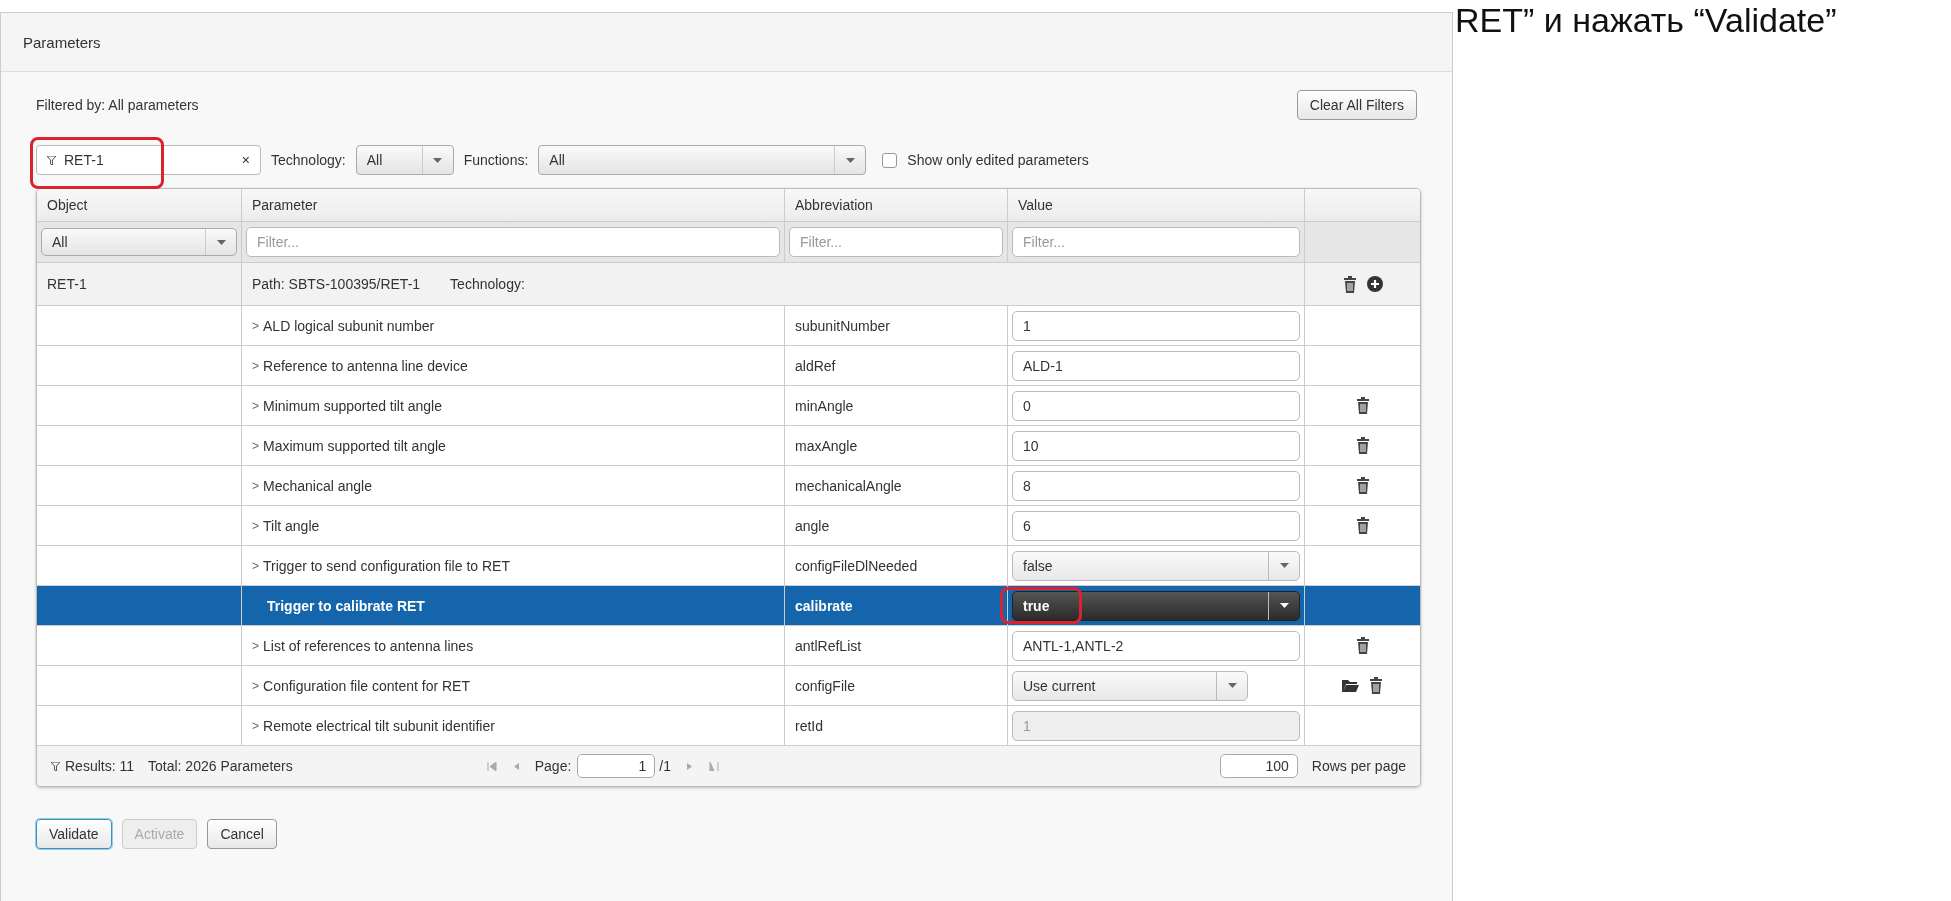 This screenshot has height=901, width=1951. What do you see at coordinates (379, 725) in the screenshot?
I see `parameter-name: Remote electrical tilt subunit identifier` at bounding box center [379, 725].